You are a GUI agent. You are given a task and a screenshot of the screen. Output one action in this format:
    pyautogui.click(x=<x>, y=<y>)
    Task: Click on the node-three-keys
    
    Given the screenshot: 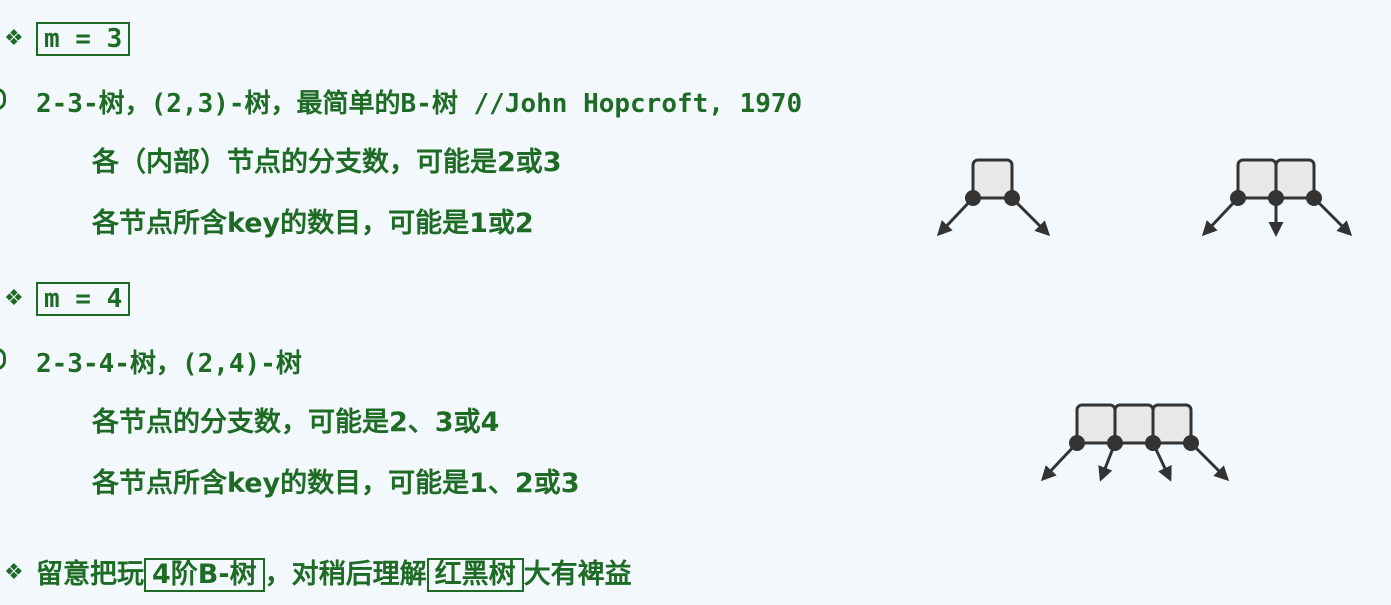 What is the action you would take?
    pyautogui.click(x=1135, y=442)
    